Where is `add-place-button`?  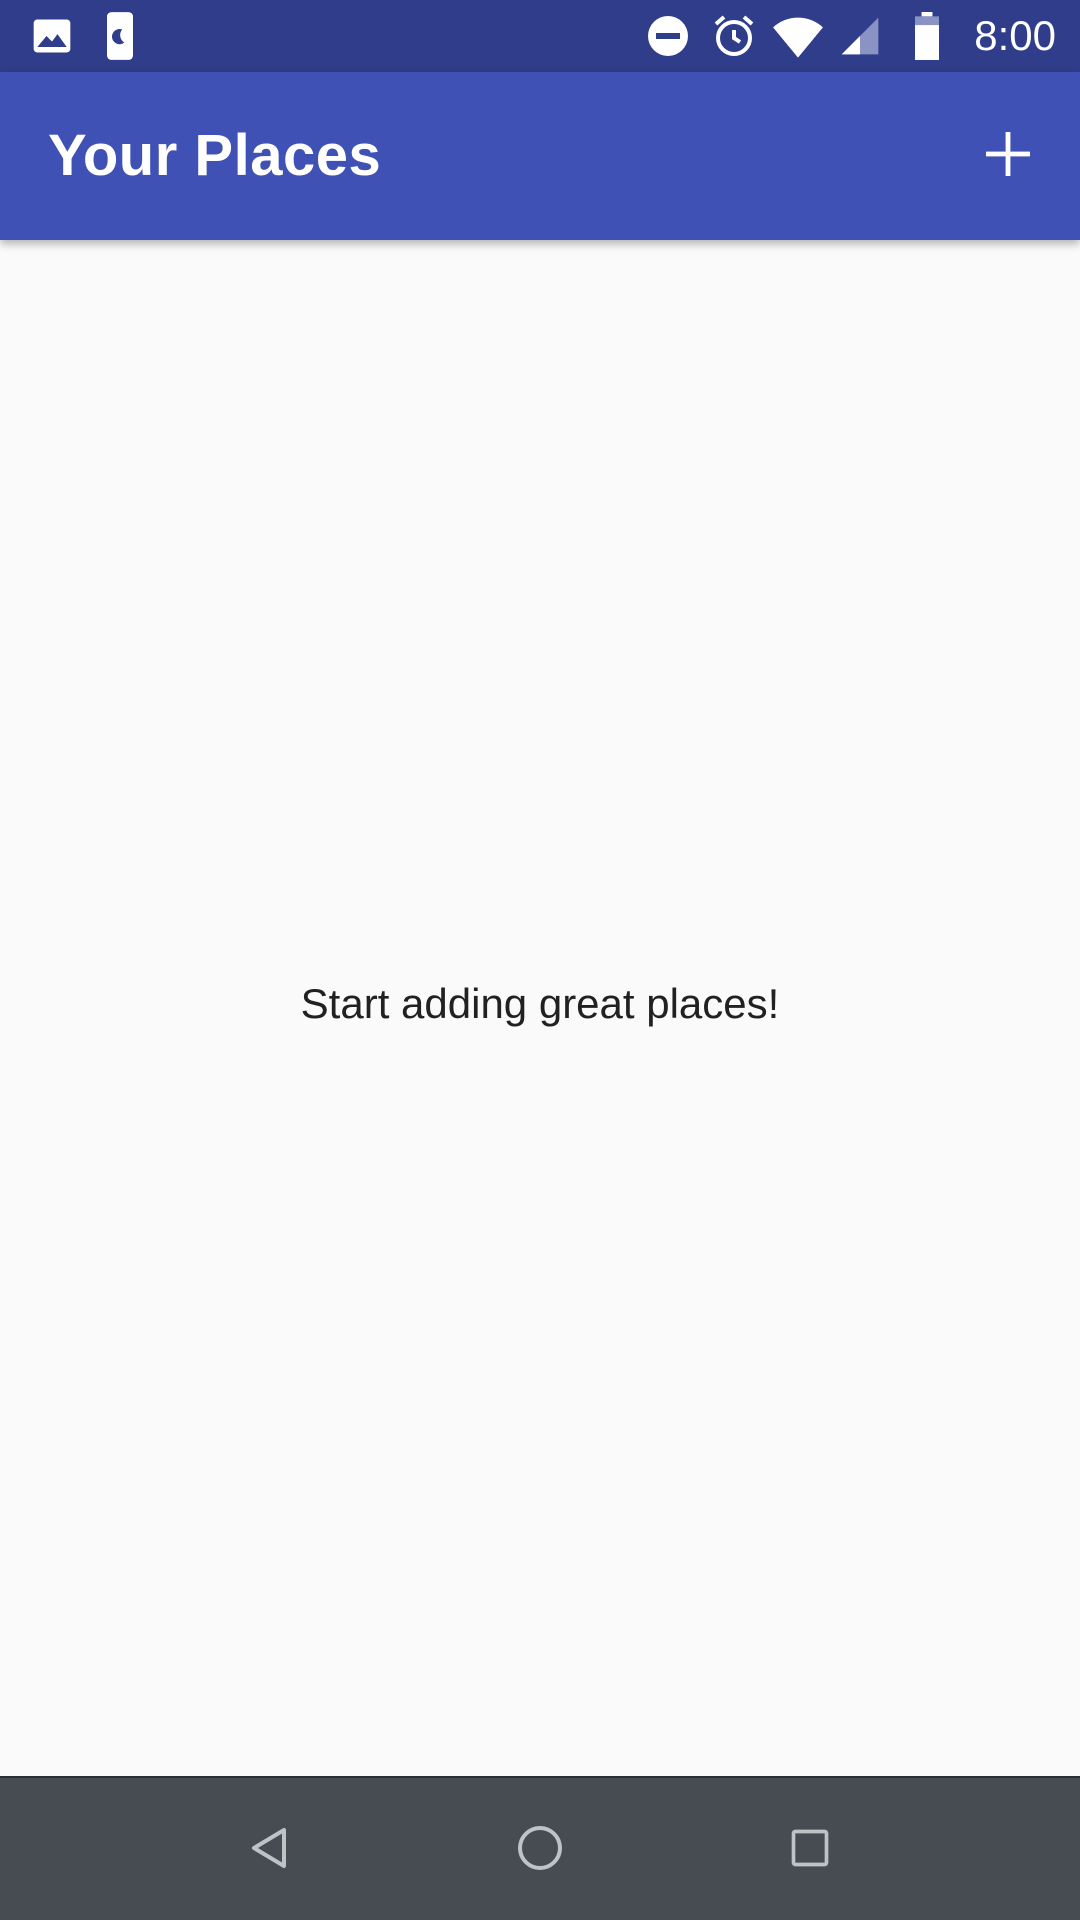 add-place-button is located at coordinates (1008, 156).